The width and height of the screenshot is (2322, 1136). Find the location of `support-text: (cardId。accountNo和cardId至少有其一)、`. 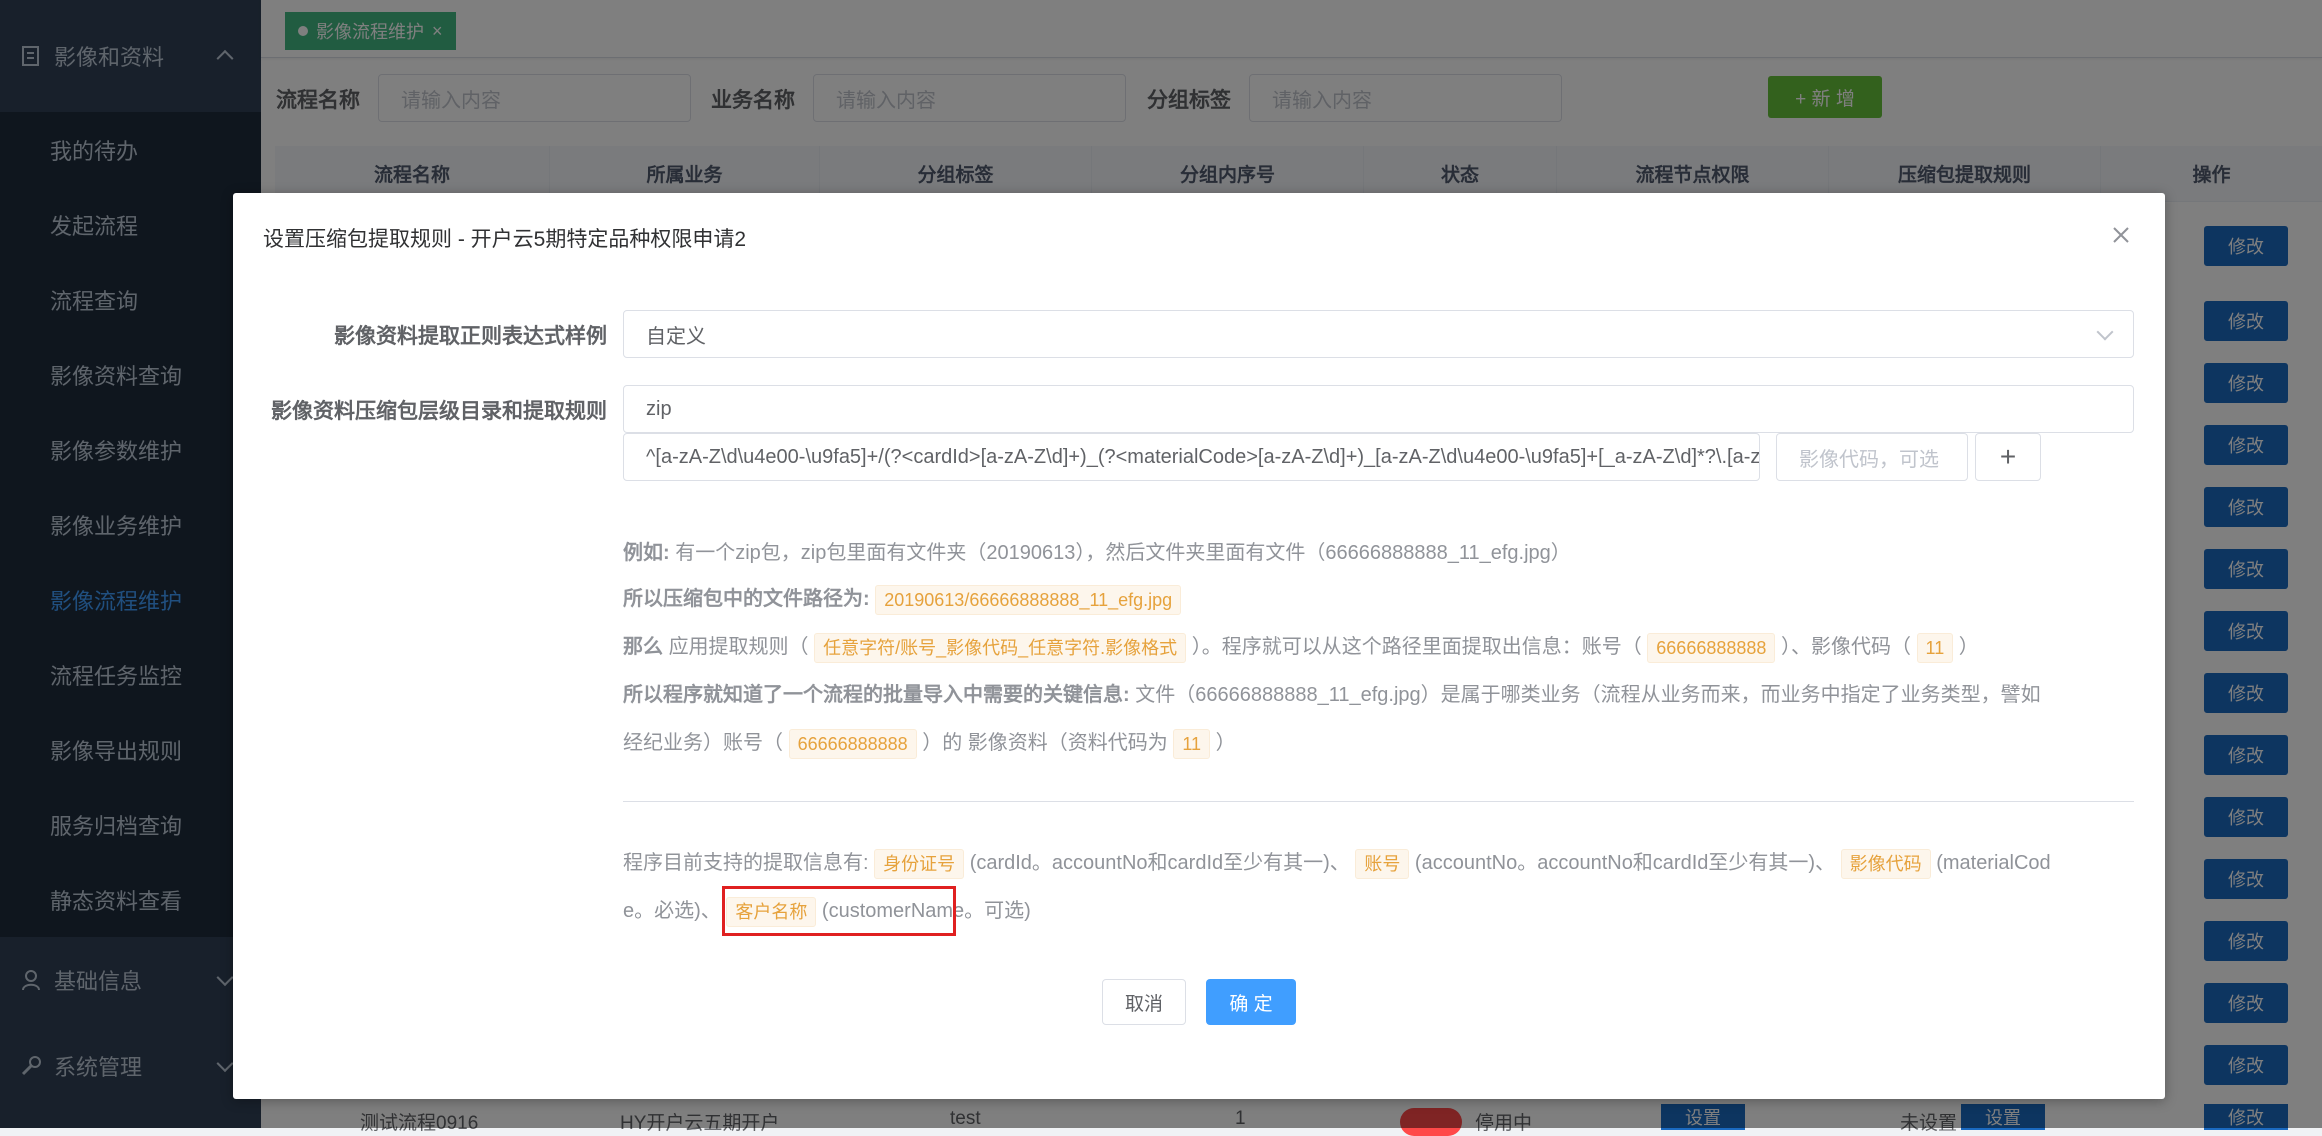

support-text: (cardId。accountNo和cardId至少有其一)、 is located at coordinates (1159, 863).